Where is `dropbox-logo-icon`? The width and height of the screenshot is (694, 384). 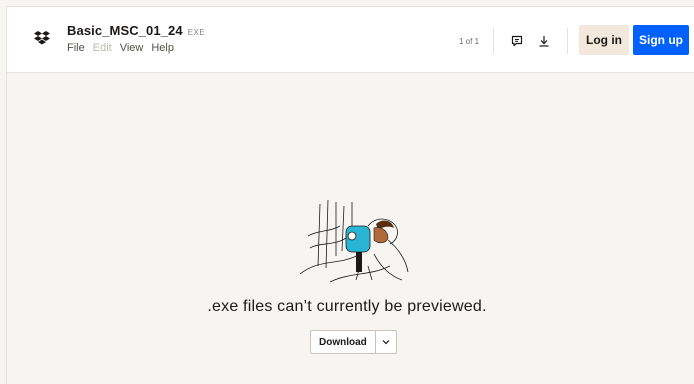 dropbox-logo-icon is located at coordinates (42, 38).